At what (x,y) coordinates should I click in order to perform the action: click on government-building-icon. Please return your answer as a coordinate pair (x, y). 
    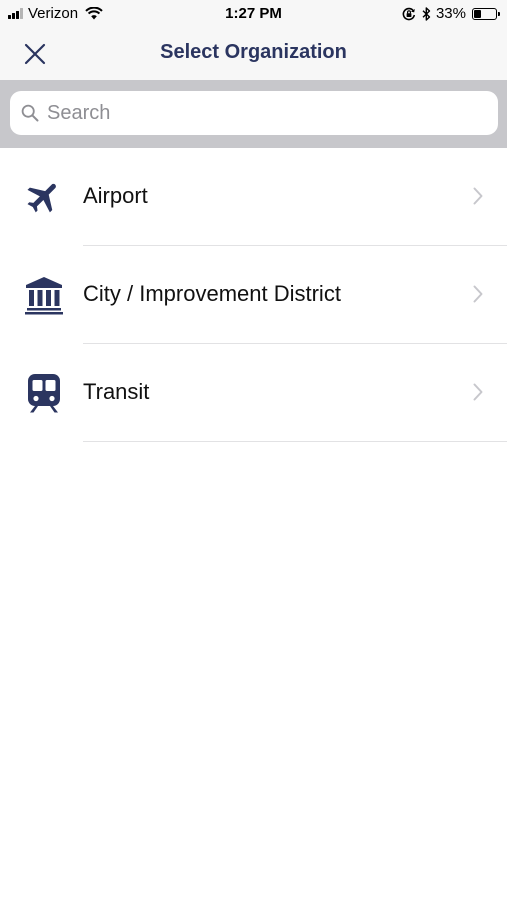
    Looking at the image, I should click on (44, 295).